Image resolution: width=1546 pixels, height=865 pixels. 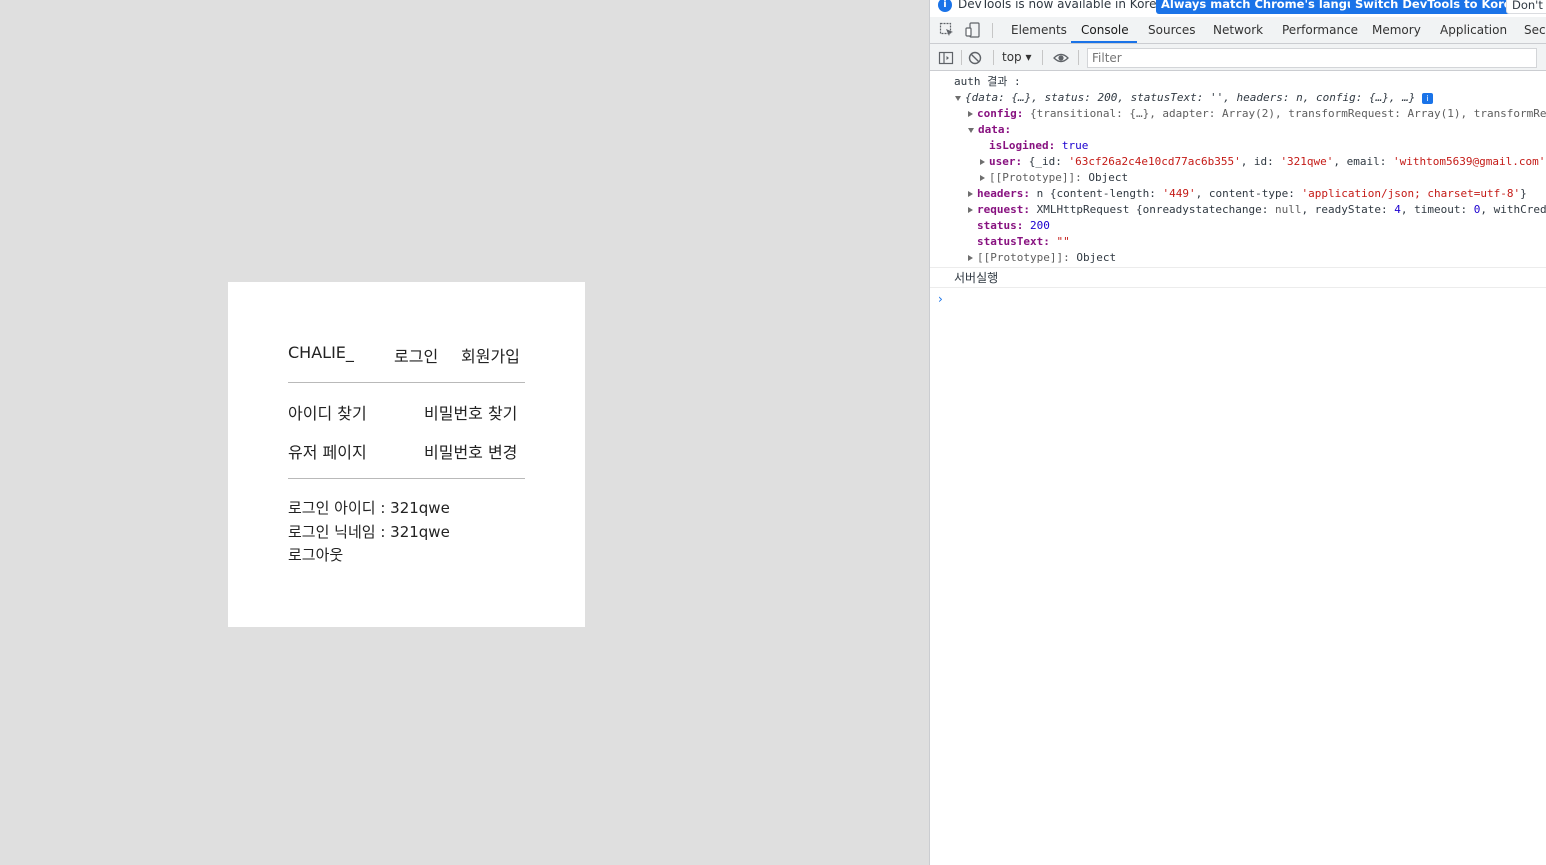 What do you see at coordinates (1017, 57) in the screenshot?
I see `context-selector: top ▾` at bounding box center [1017, 57].